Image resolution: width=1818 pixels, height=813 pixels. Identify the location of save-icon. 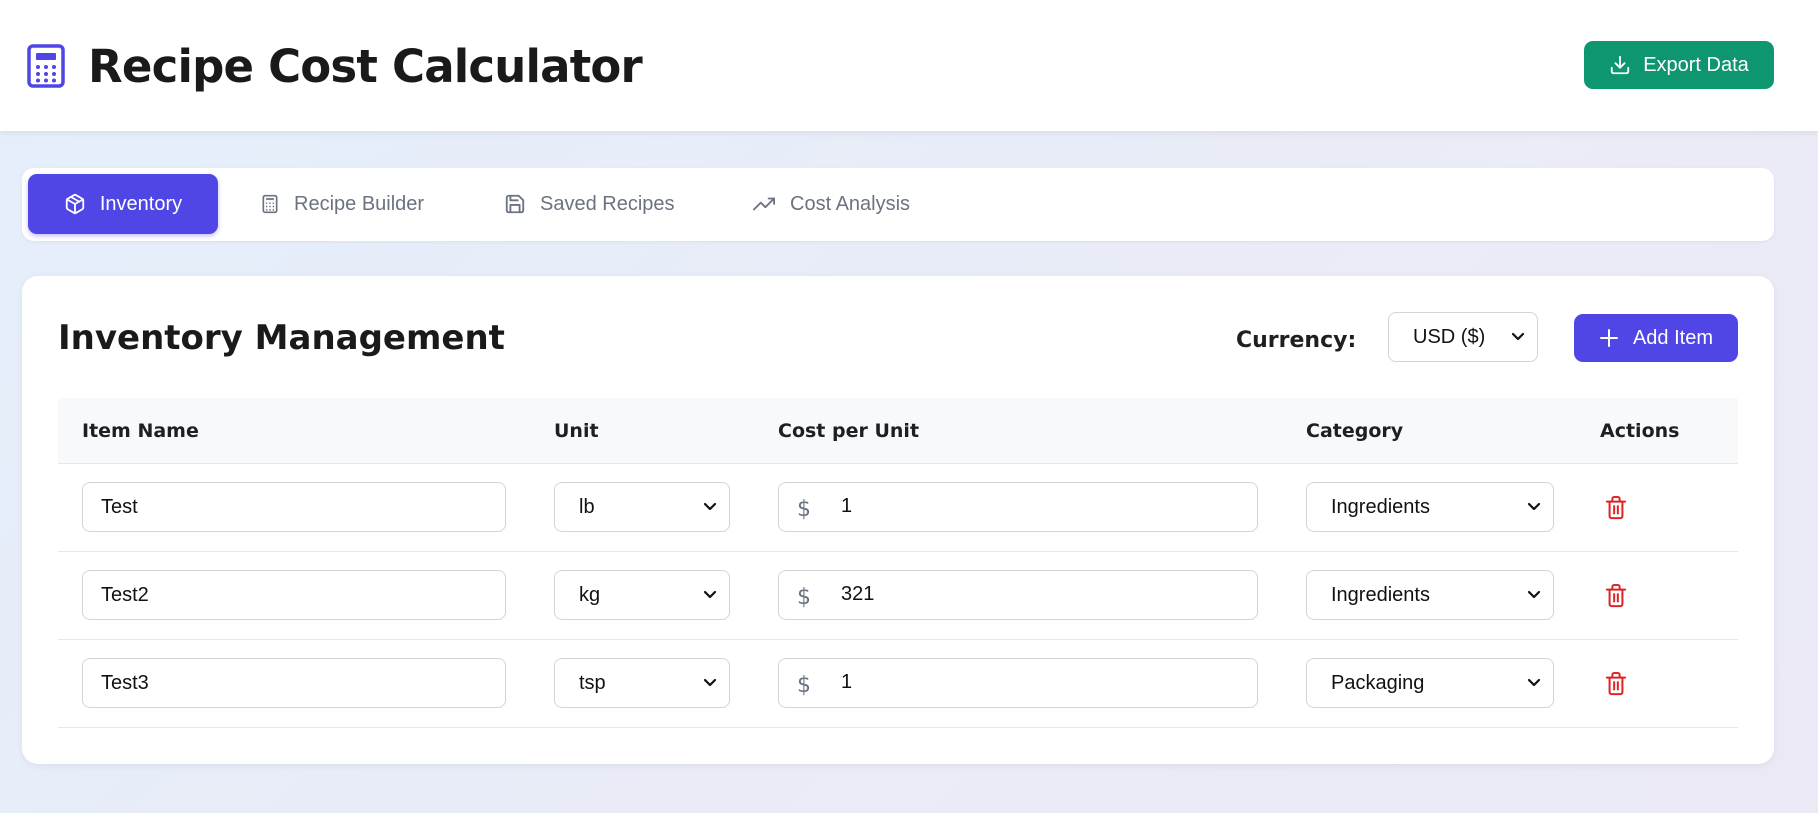
(515, 204).